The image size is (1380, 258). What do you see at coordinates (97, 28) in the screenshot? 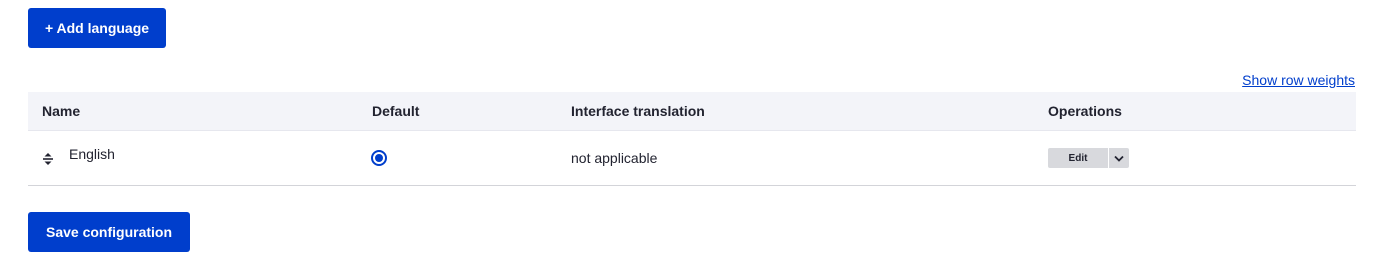
I see `add-language-button: + Add language` at bounding box center [97, 28].